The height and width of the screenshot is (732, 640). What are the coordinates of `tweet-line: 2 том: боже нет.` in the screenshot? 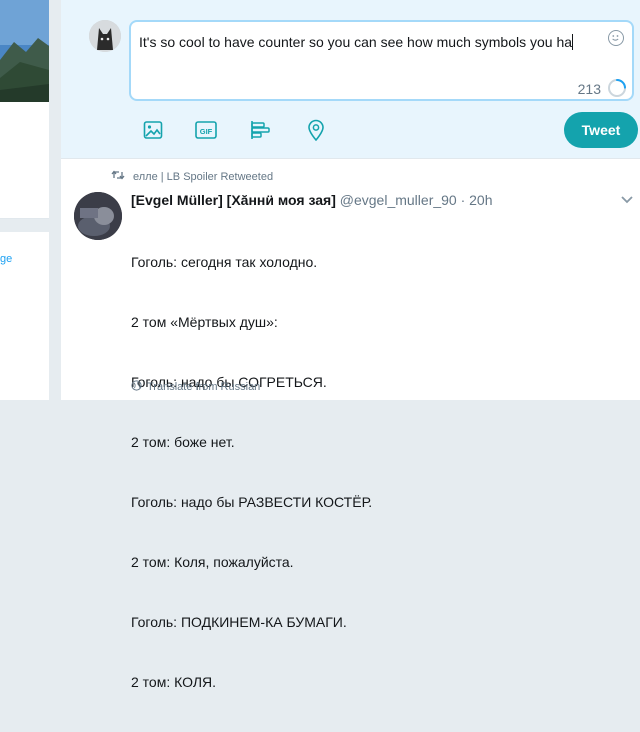 It's located at (183, 442).